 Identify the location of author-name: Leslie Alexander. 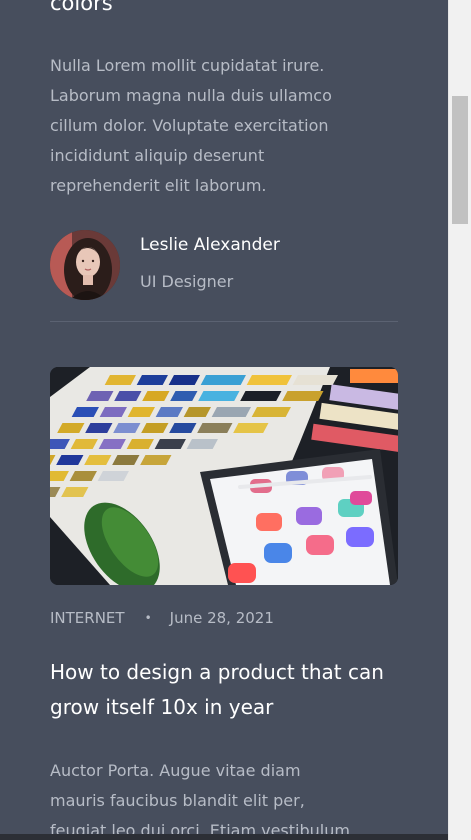
(210, 245).